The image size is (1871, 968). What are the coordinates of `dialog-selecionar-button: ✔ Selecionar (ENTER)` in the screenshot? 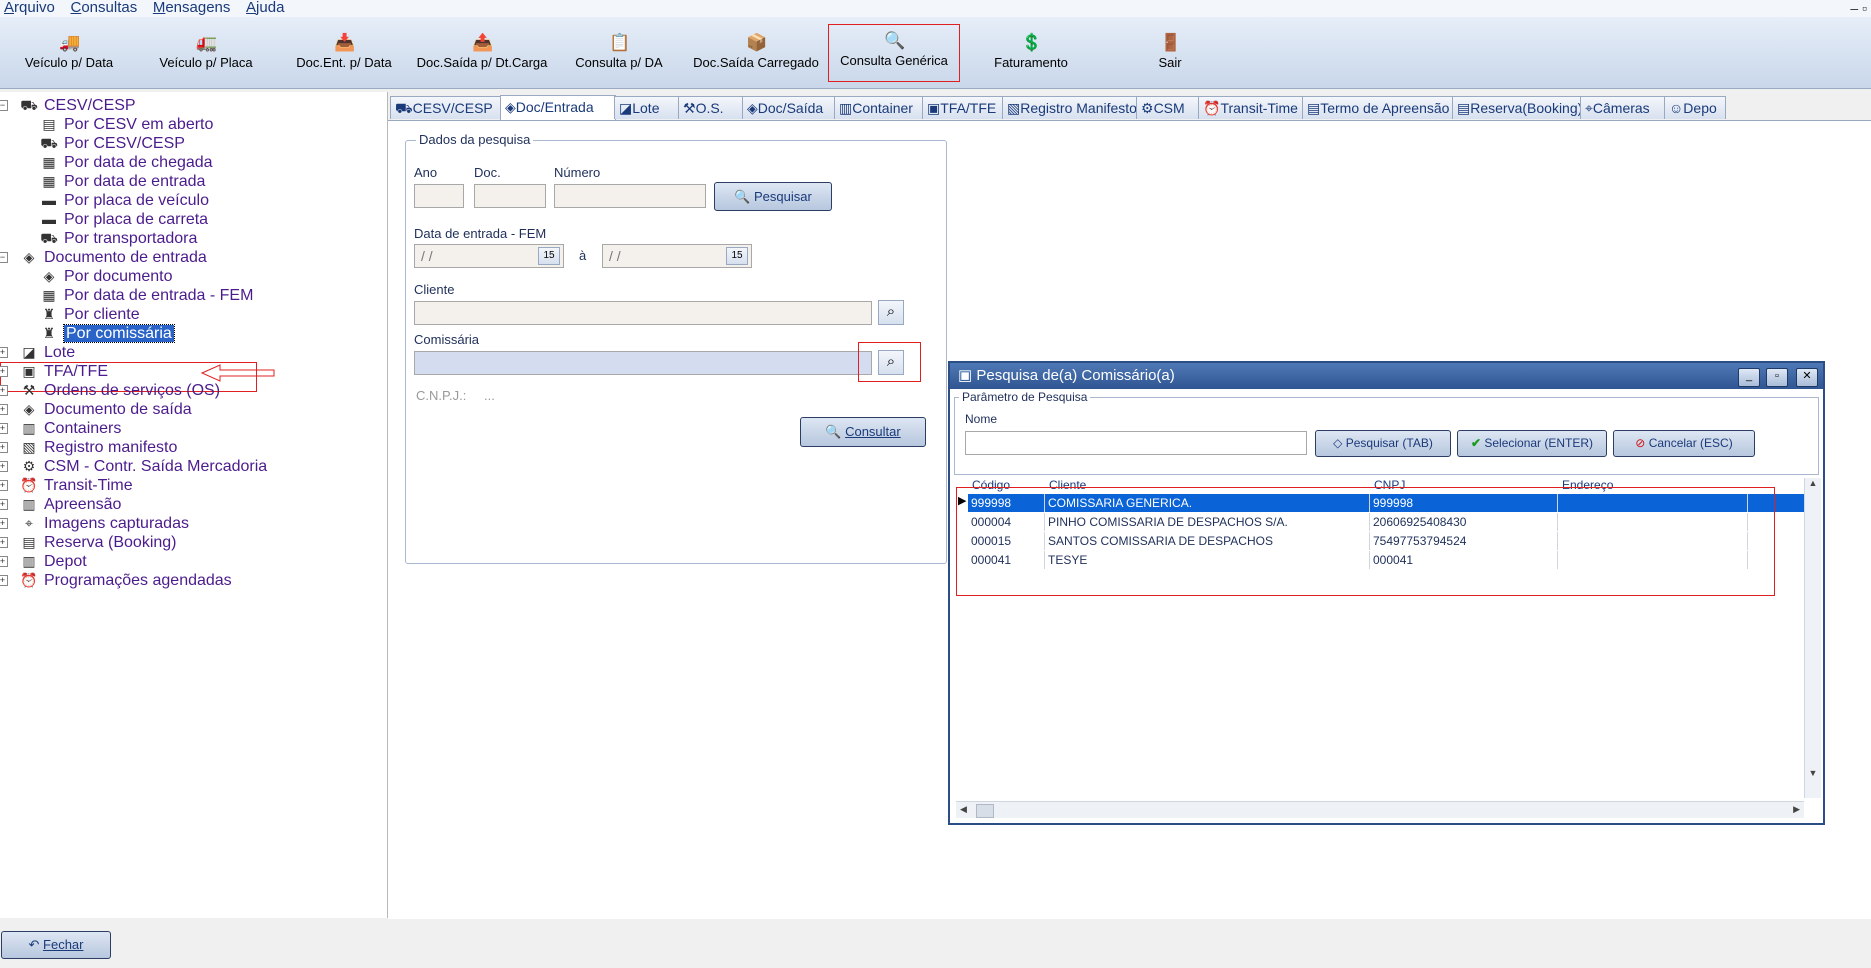 It's located at (1532, 443).